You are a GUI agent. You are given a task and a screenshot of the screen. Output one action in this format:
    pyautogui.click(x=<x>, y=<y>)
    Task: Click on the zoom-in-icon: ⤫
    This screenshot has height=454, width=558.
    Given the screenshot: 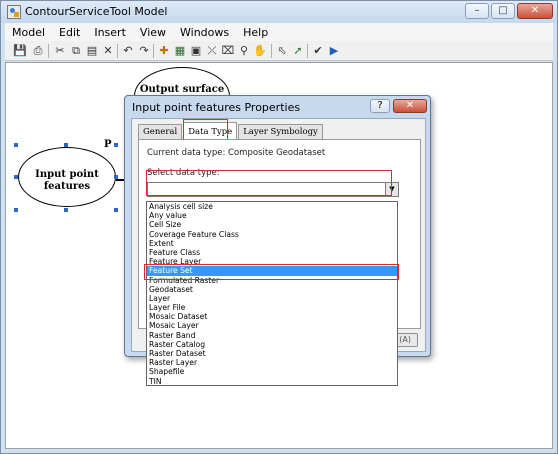 What is the action you would take?
    pyautogui.click(x=212, y=51)
    